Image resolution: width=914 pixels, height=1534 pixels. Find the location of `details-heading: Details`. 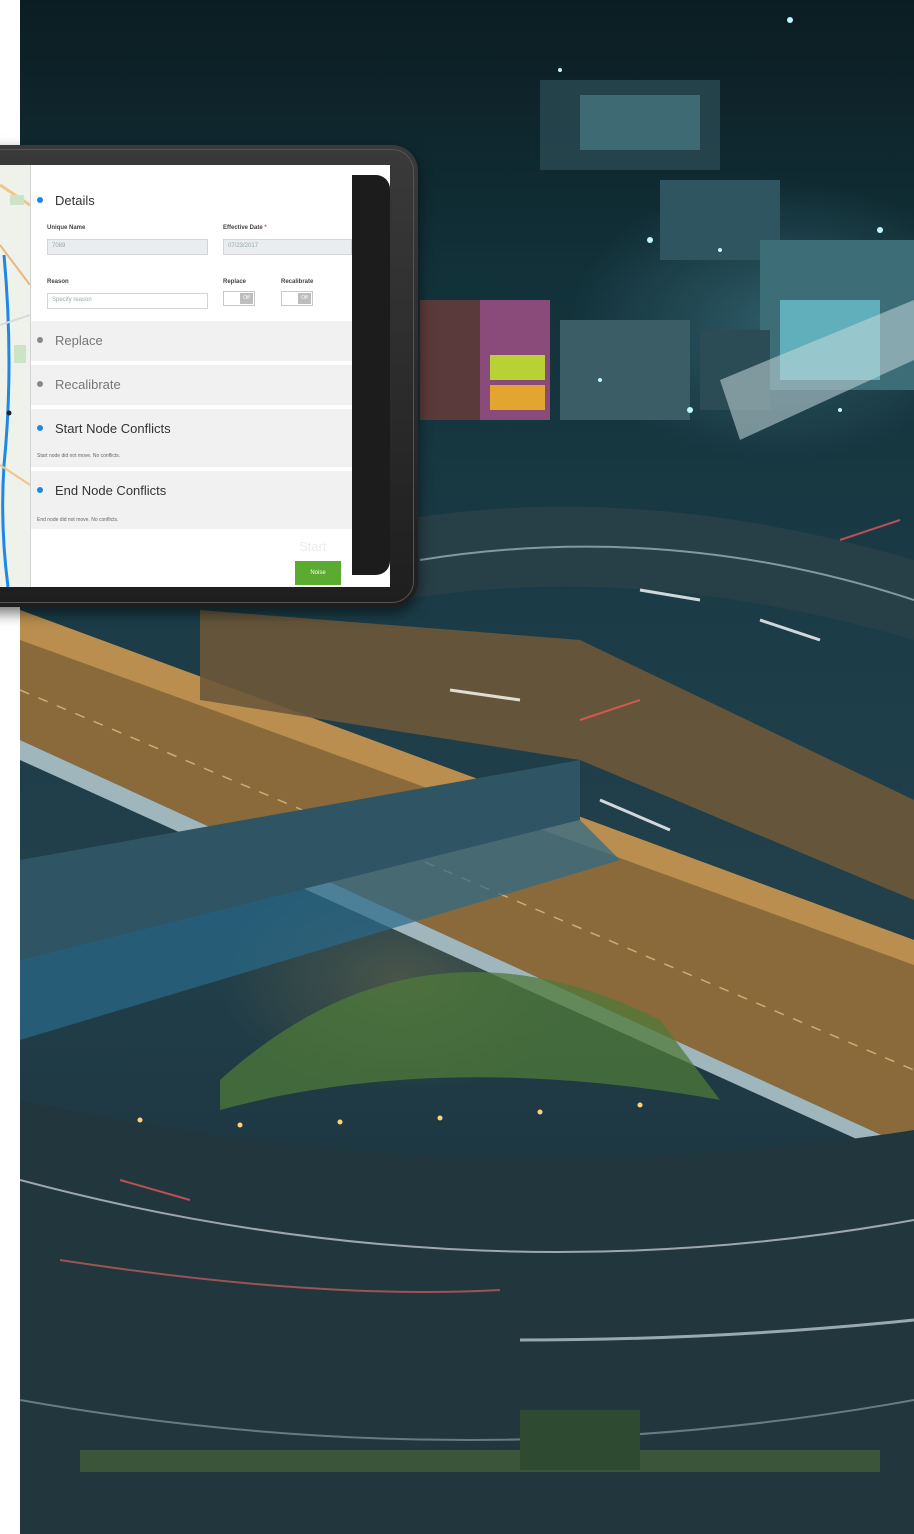

details-heading: Details is located at coordinates (66, 200).